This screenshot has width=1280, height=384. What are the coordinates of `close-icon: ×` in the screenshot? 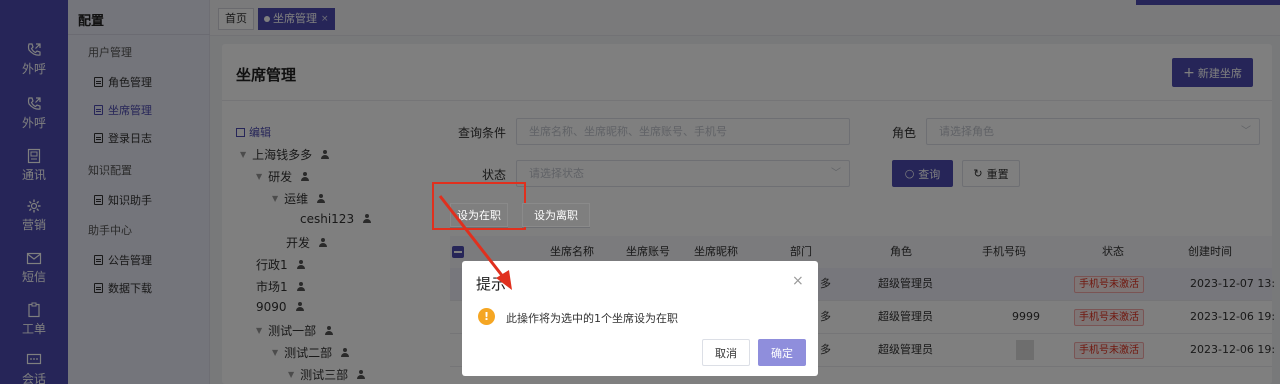 It's located at (798, 281).